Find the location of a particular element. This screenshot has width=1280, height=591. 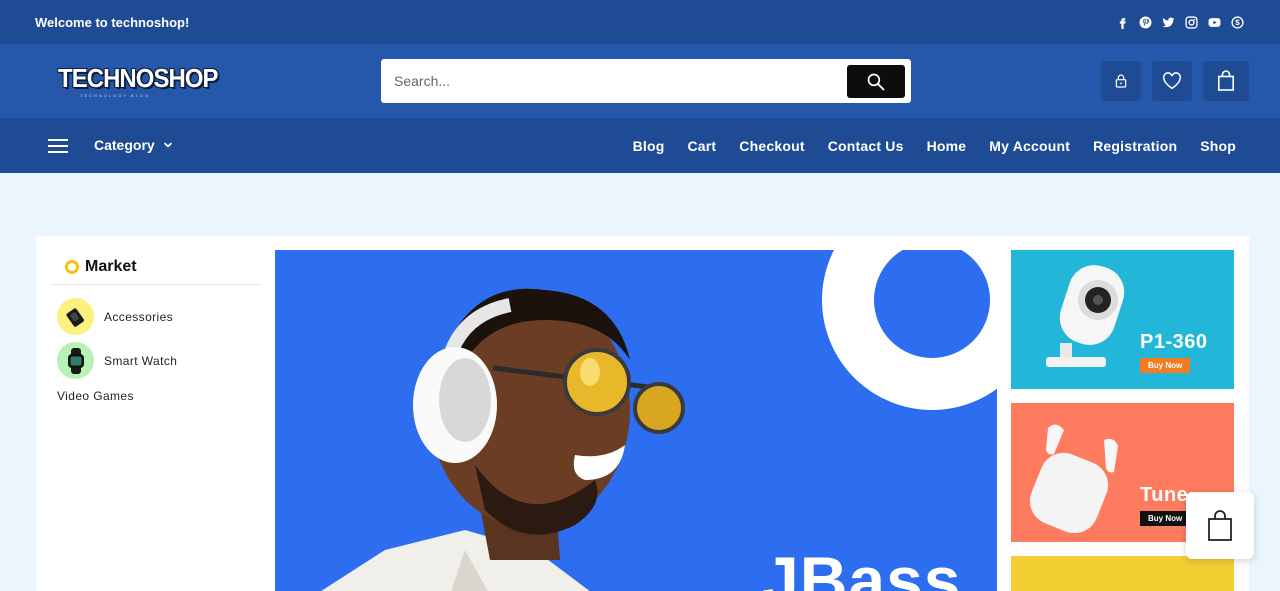

welcome-text: Welcome to technoshop! is located at coordinates (112, 22).